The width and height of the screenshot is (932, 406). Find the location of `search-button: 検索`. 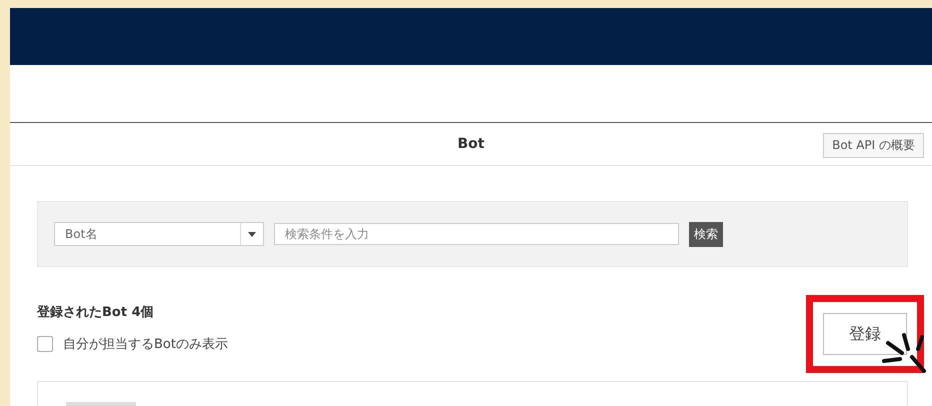

search-button: 検索 is located at coordinates (706, 234).